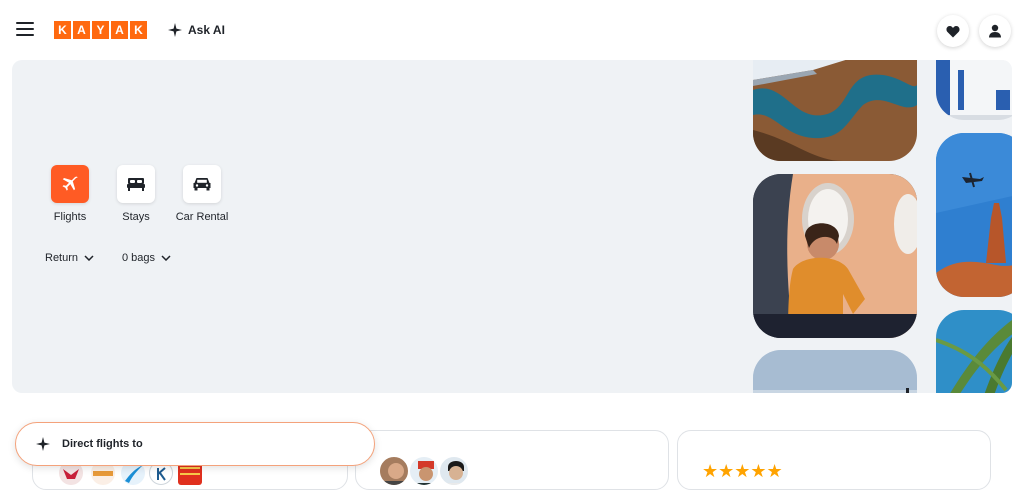  I want to click on logo-letter: Y, so click(100, 30).